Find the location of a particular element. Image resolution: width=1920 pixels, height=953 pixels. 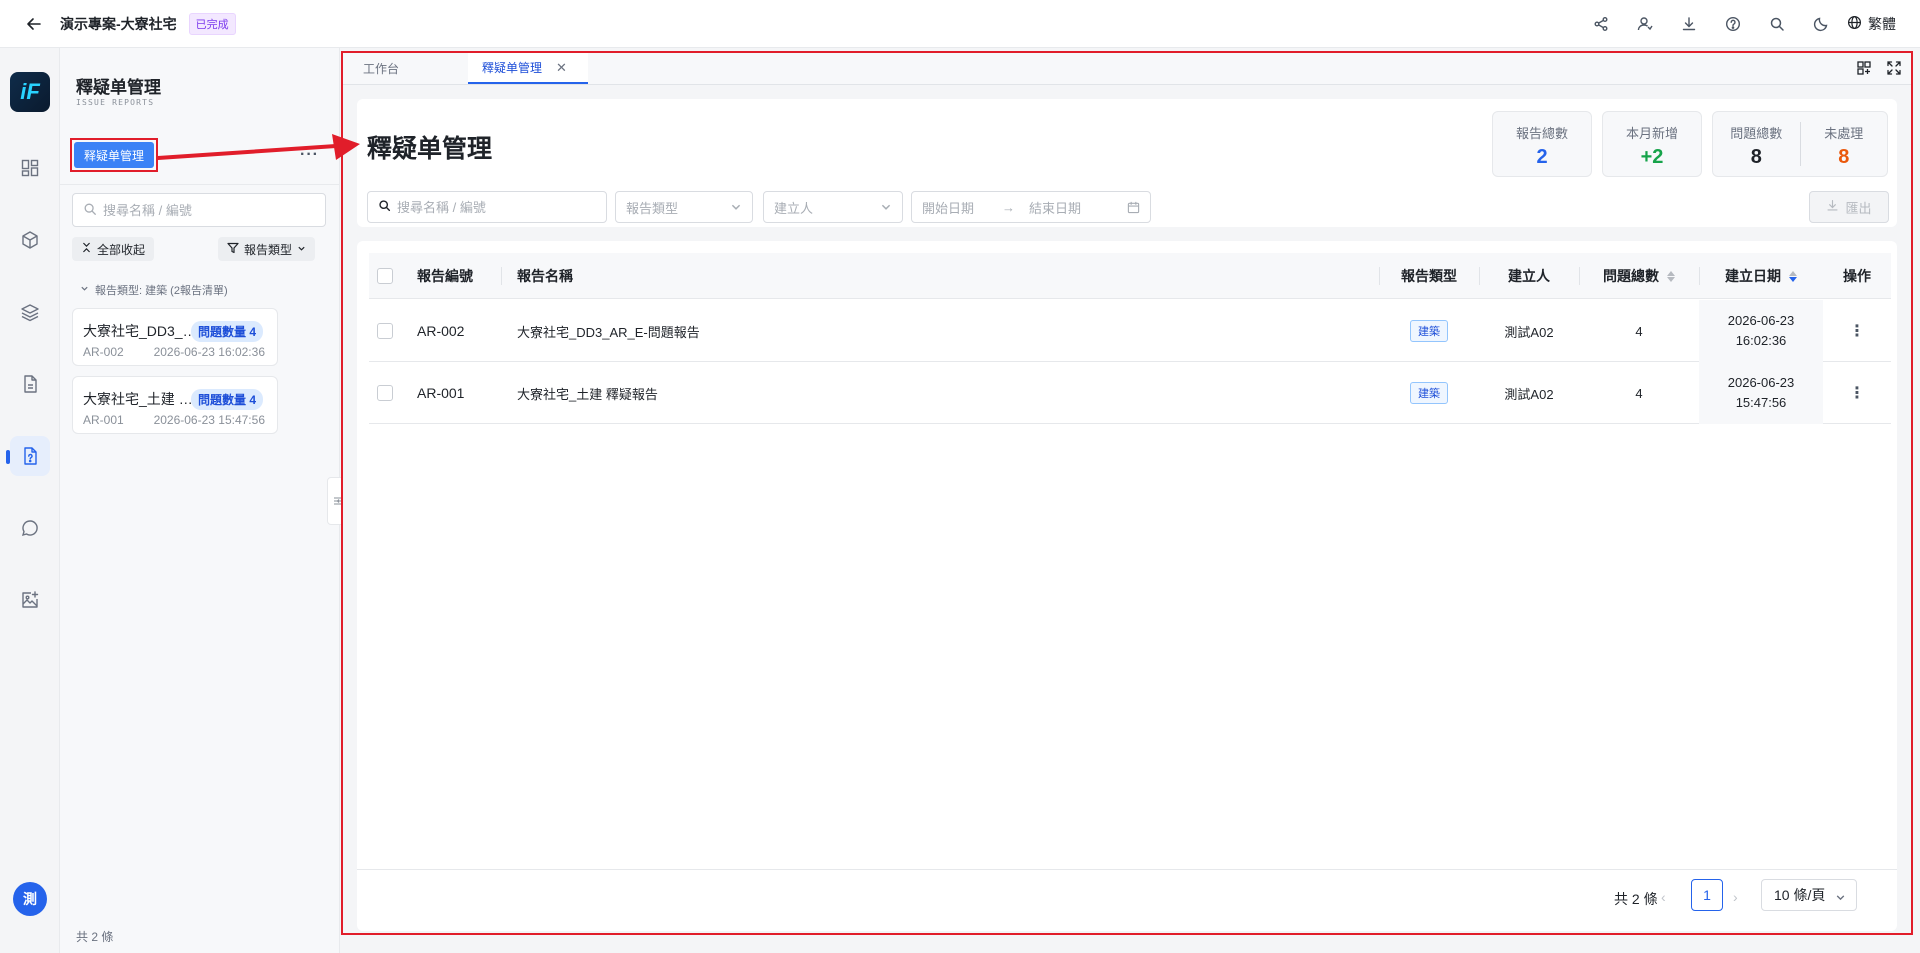

col-header-actions: 操作 is located at coordinates (1857, 276).